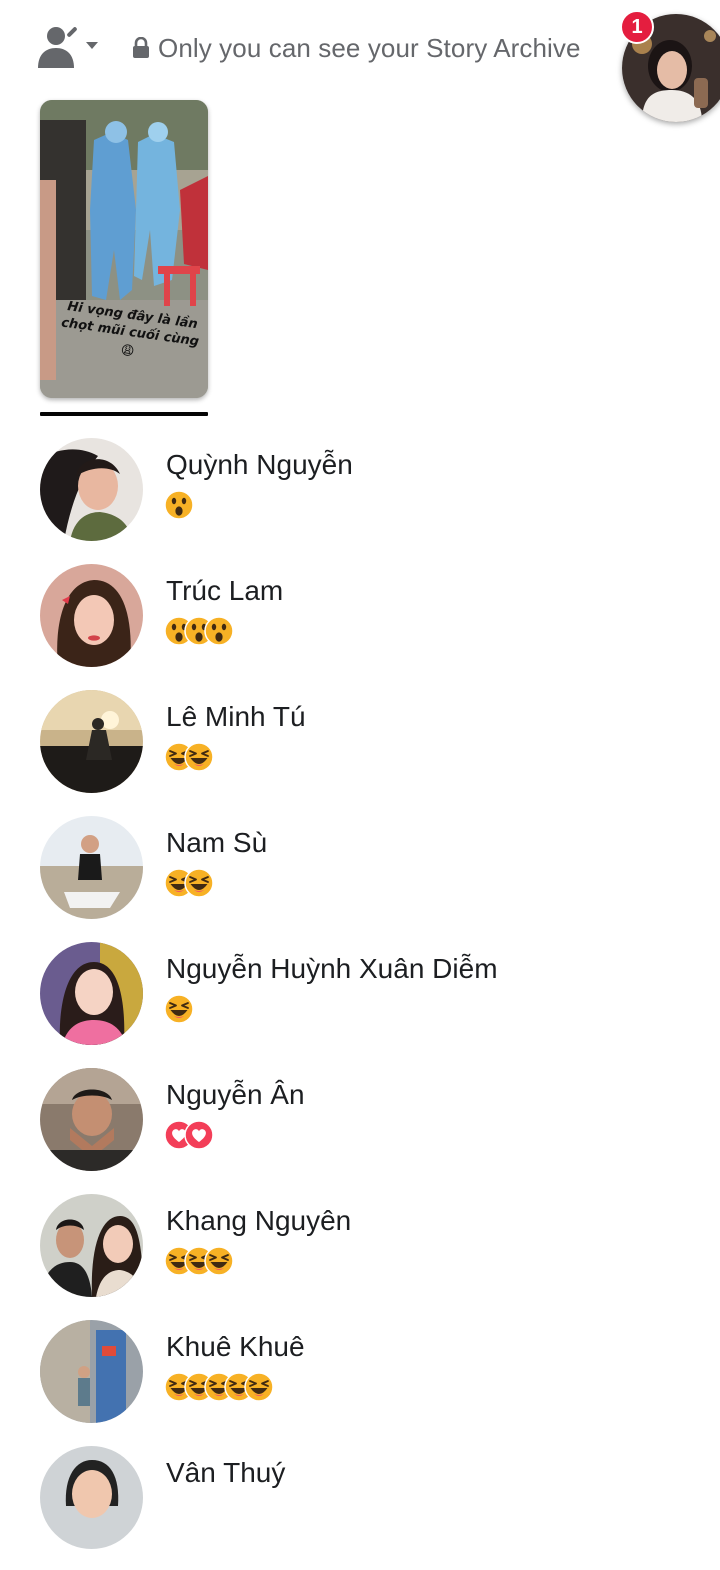 This screenshot has width=720, height=1570. What do you see at coordinates (360, 1507) in the screenshot?
I see `viewer-row: Vân Thuý` at bounding box center [360, 1507].